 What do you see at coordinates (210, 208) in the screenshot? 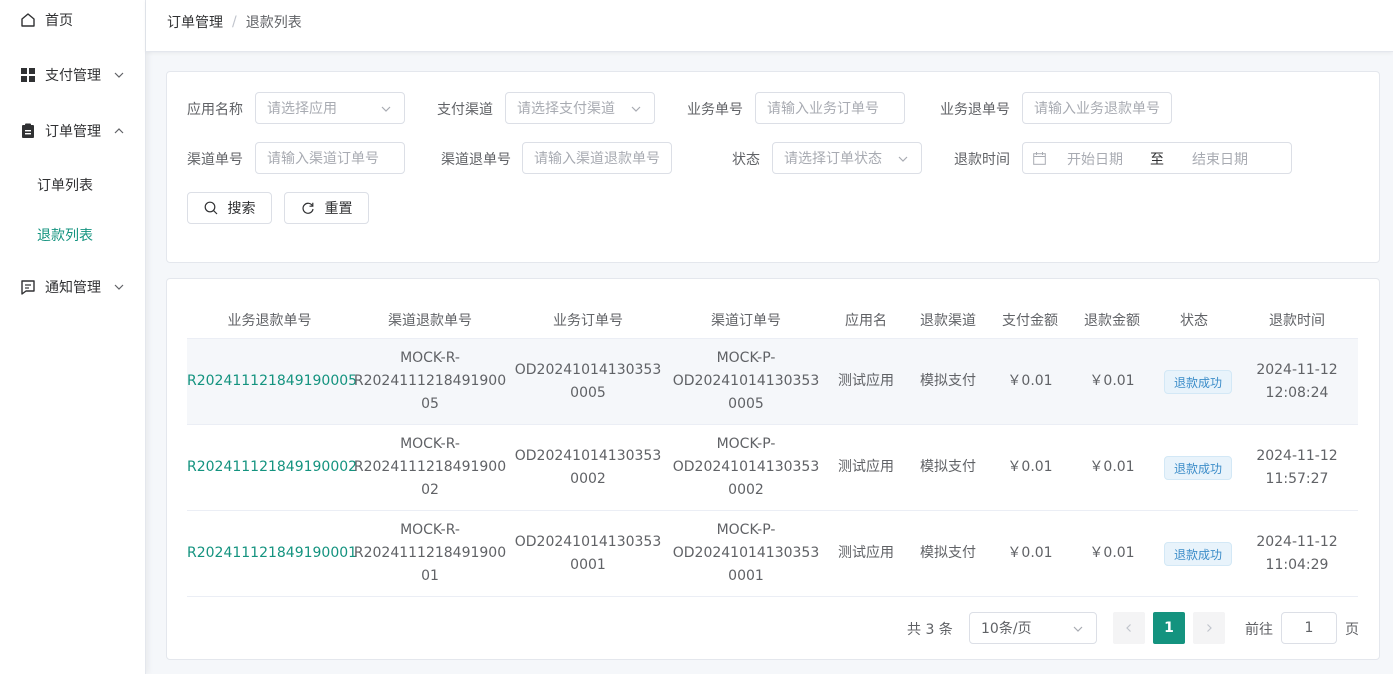
I see `search-icon` at bounding box center [210, 208].